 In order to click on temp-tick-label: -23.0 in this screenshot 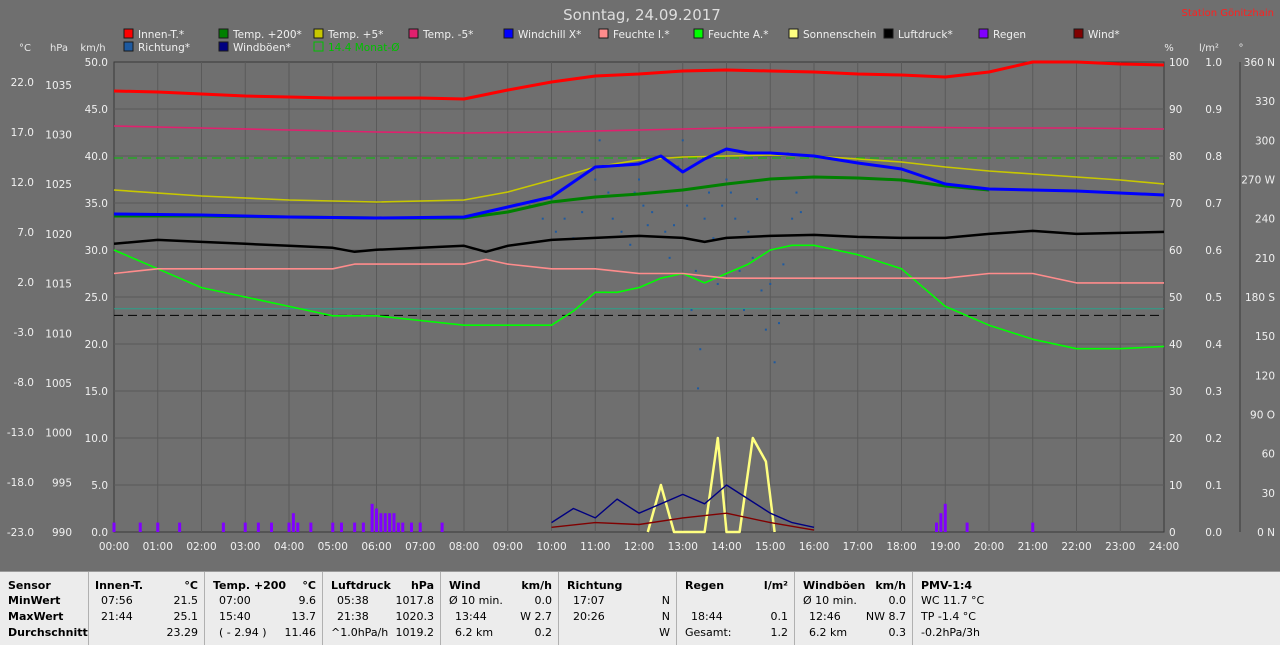, I will do `click(20, 533)`.